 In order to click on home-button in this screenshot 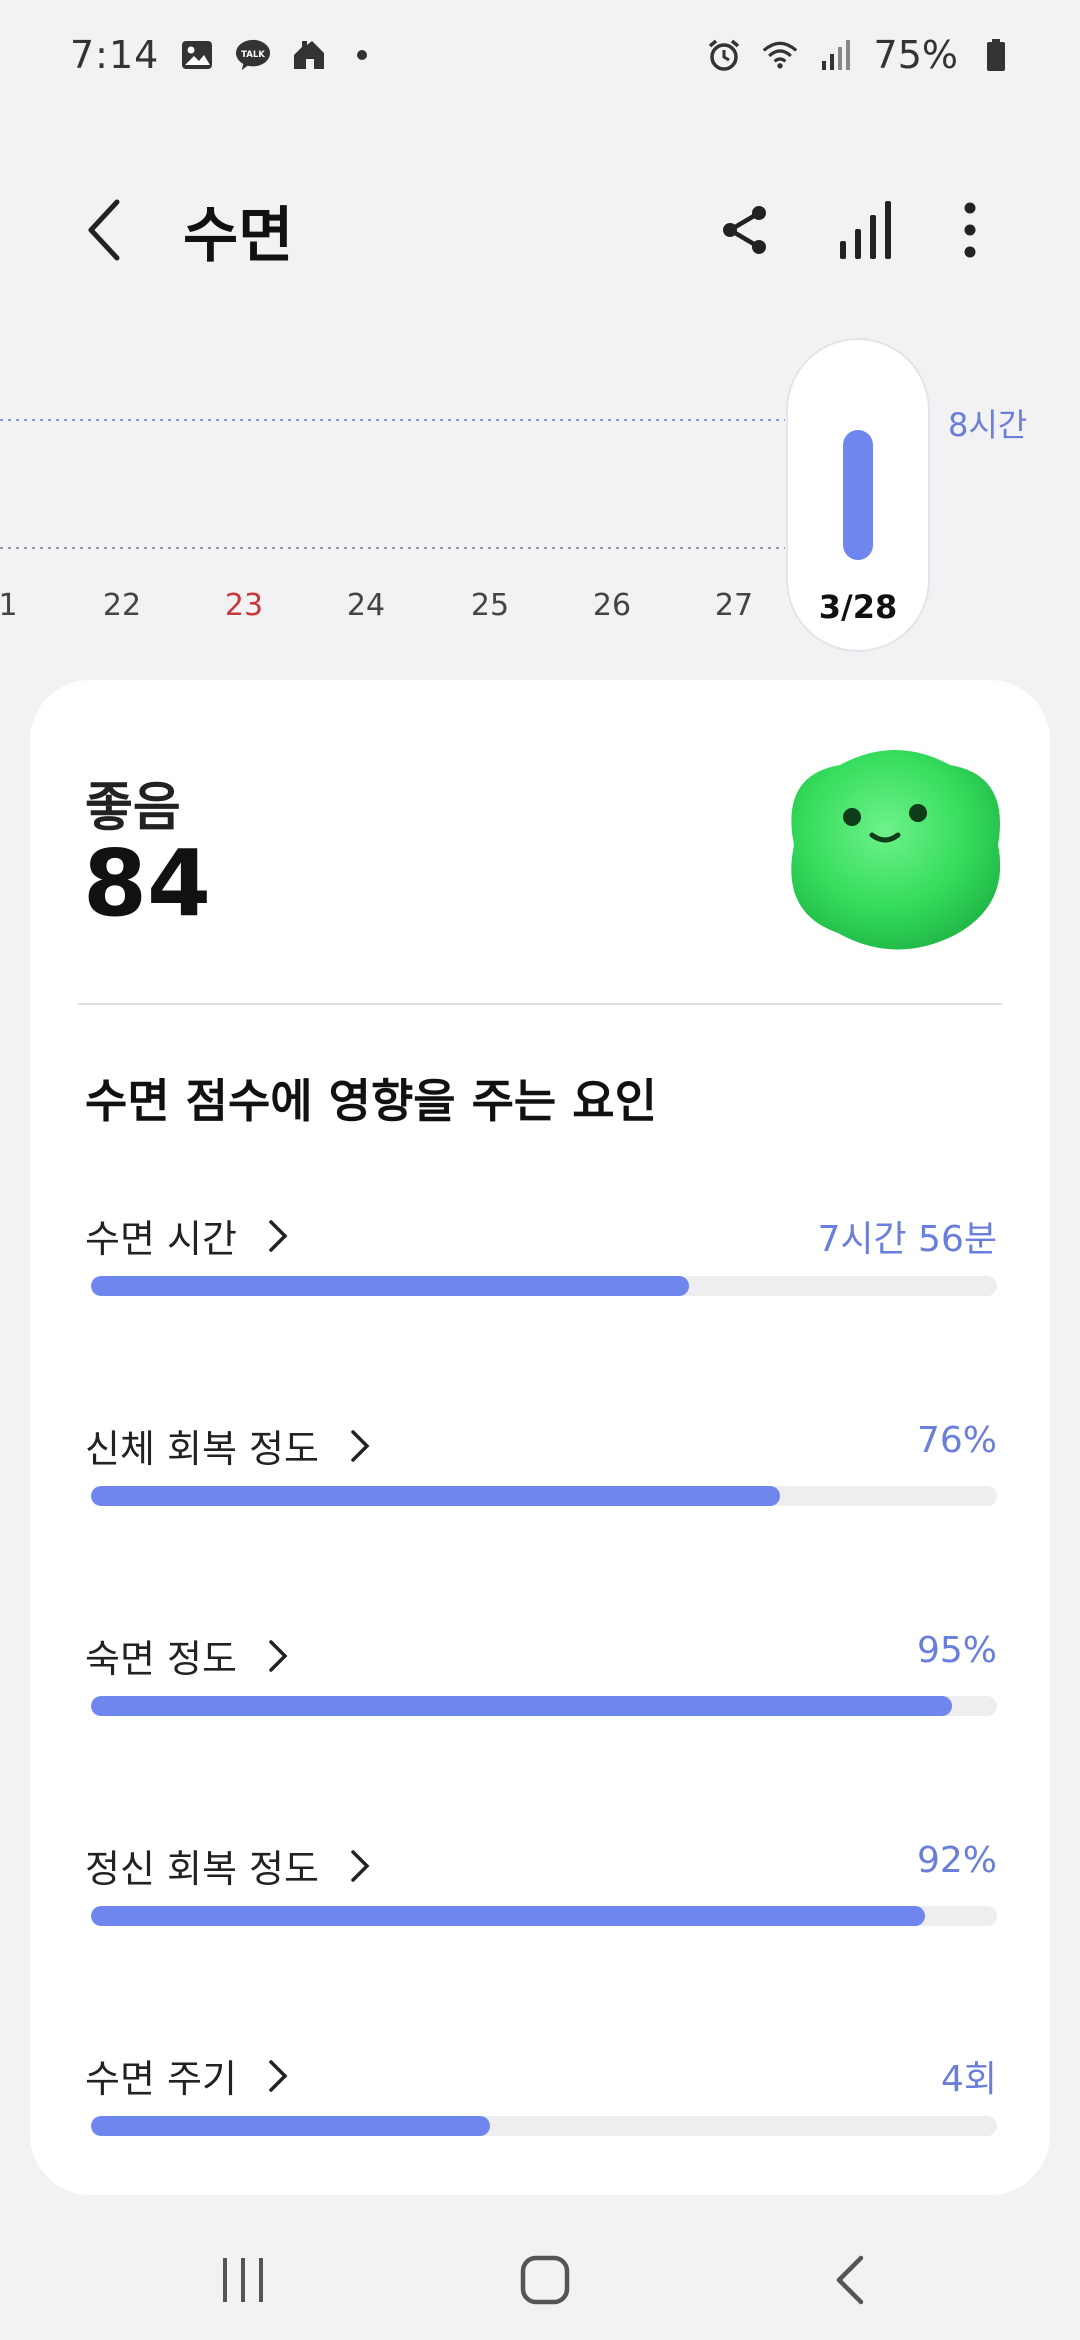, I will do `click(545, 2280)`.